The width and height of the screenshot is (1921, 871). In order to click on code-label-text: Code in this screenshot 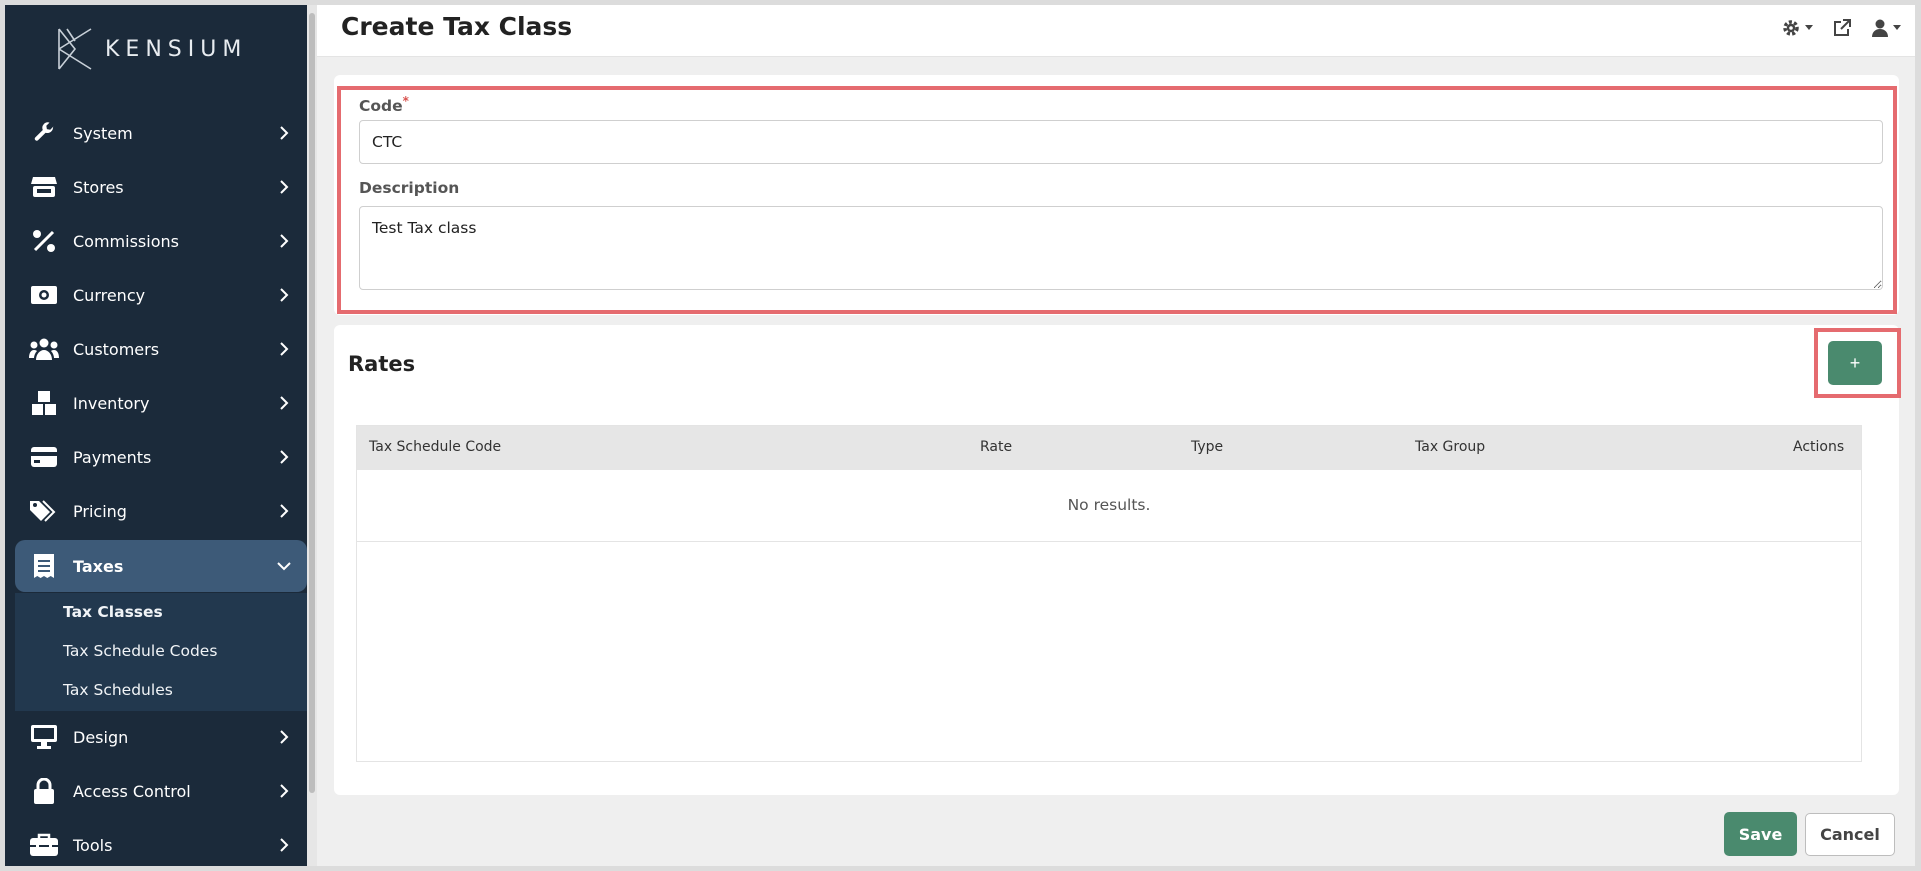, I will do `click(381, 106)`.